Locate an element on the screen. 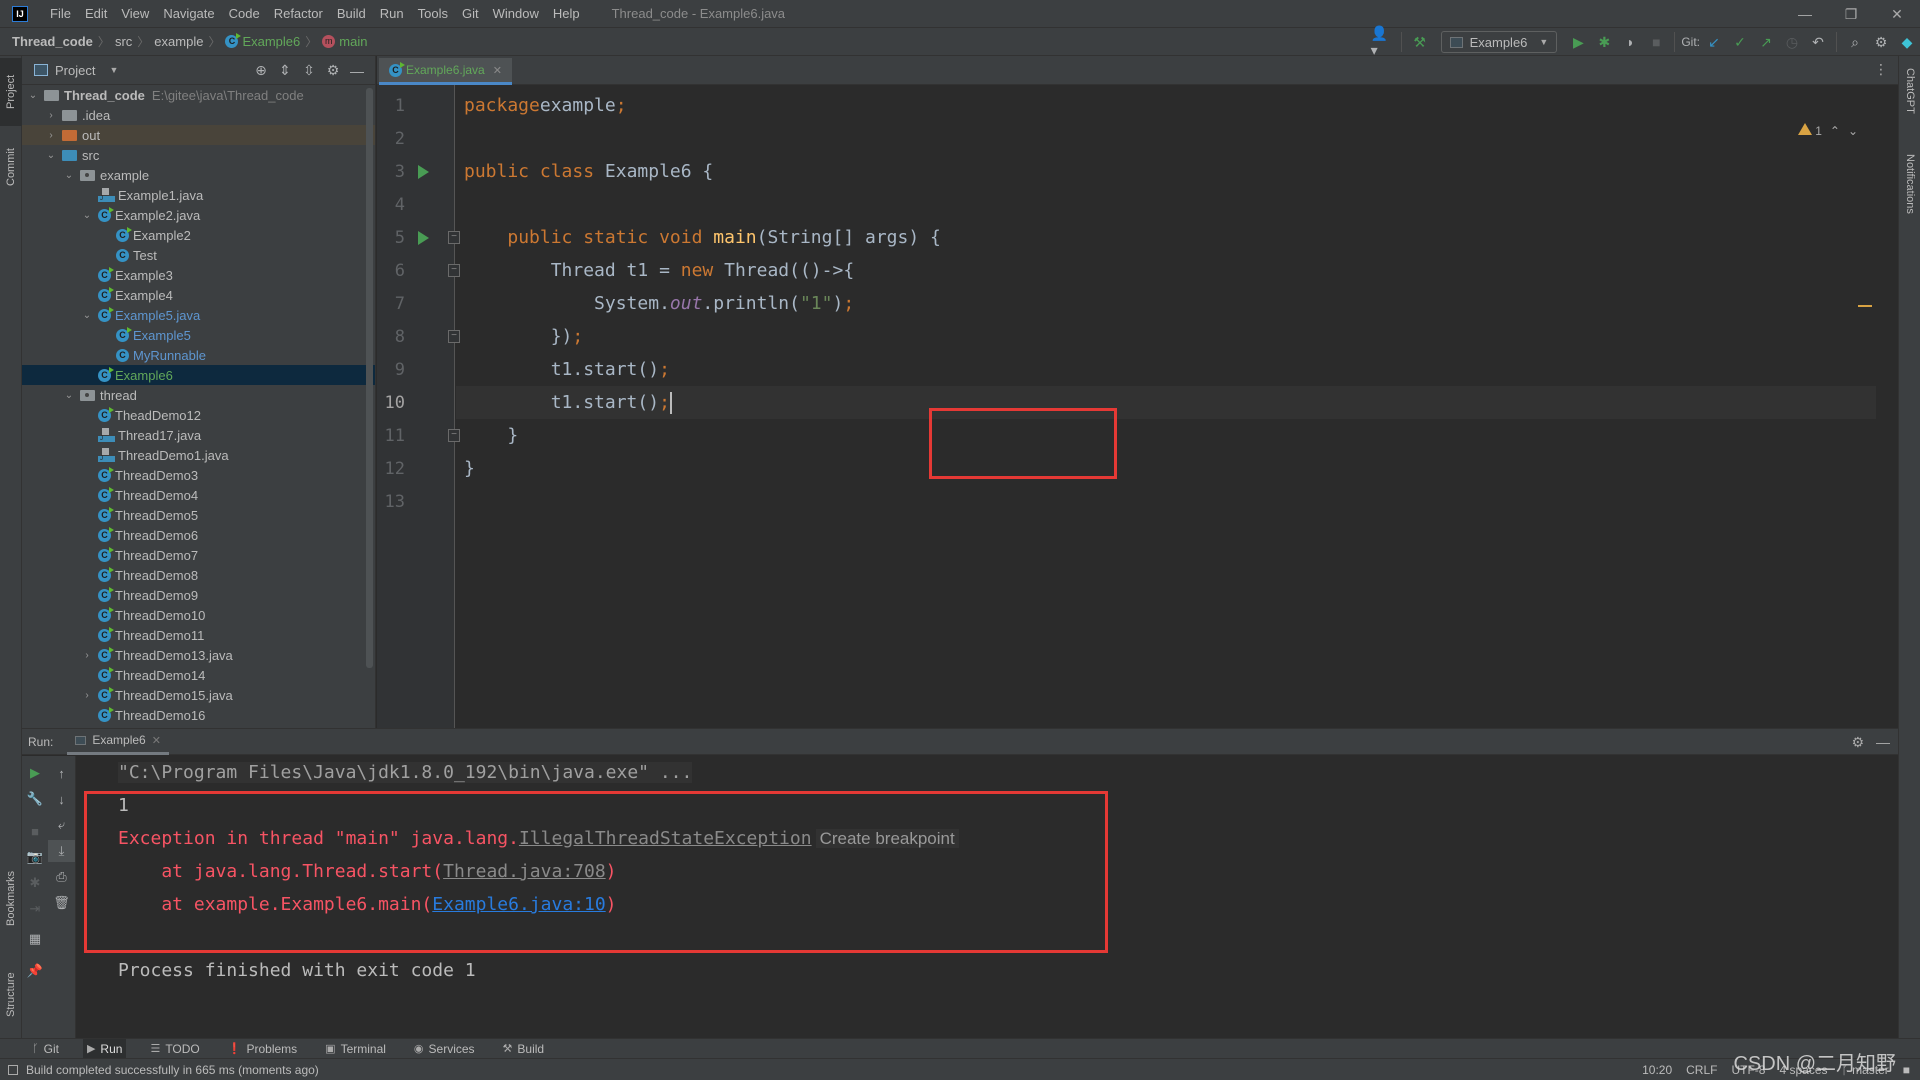  code-line: }); is located at coordinates (1166, 336).